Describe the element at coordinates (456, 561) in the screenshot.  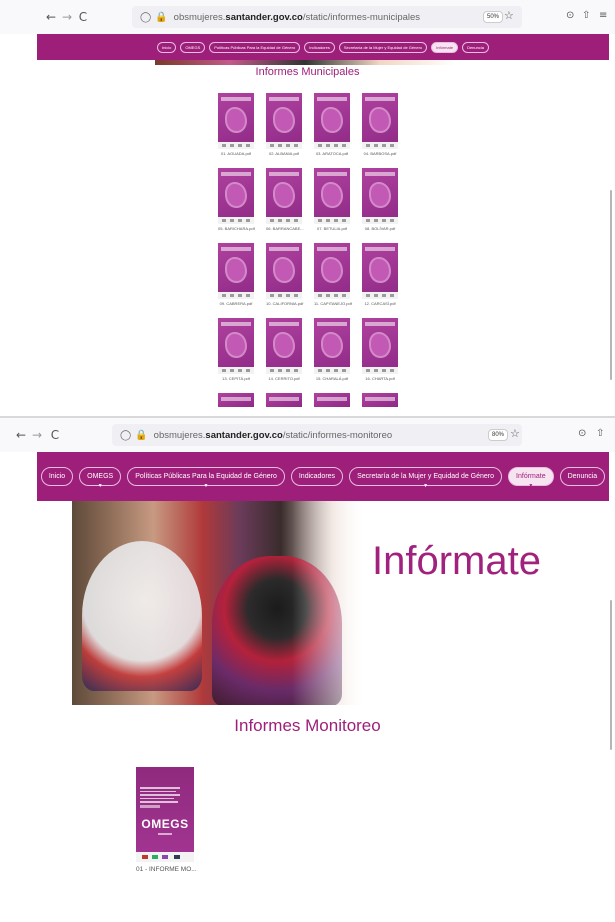
I see `hero-title: Infórmate` at that location.